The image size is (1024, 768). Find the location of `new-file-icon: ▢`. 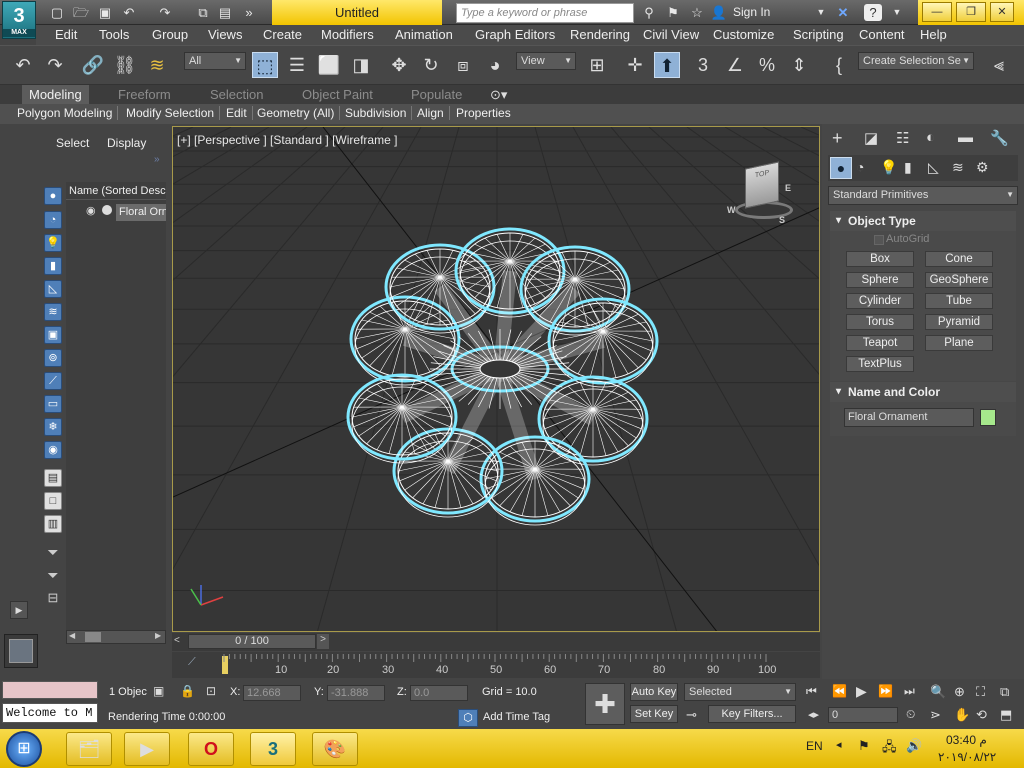

new-file-icon: ▢ is located at coordinates (57, 12).